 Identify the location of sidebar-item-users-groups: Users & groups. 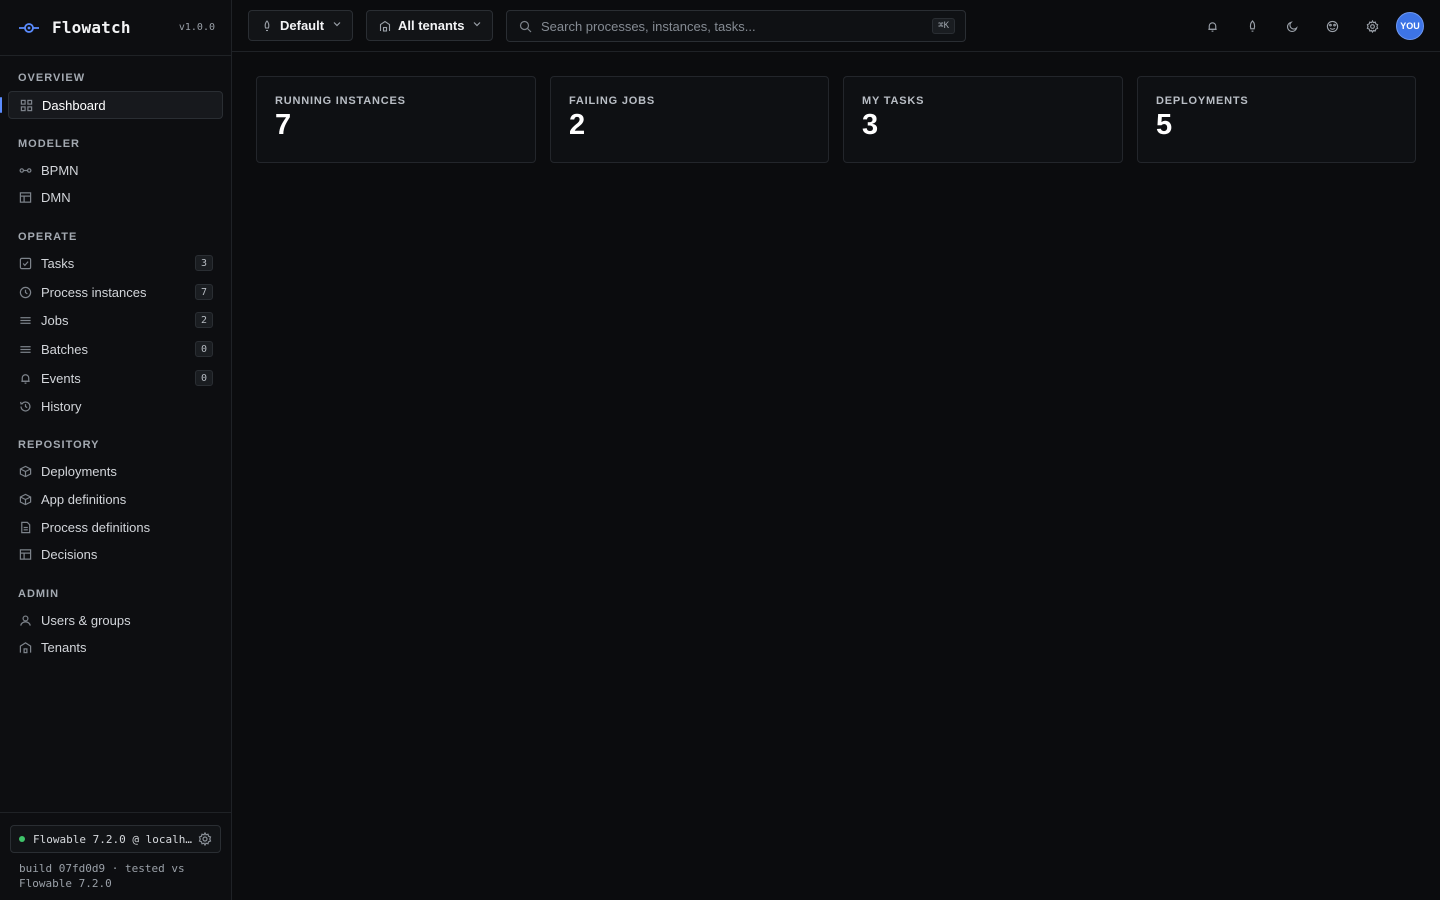
(115, 620).